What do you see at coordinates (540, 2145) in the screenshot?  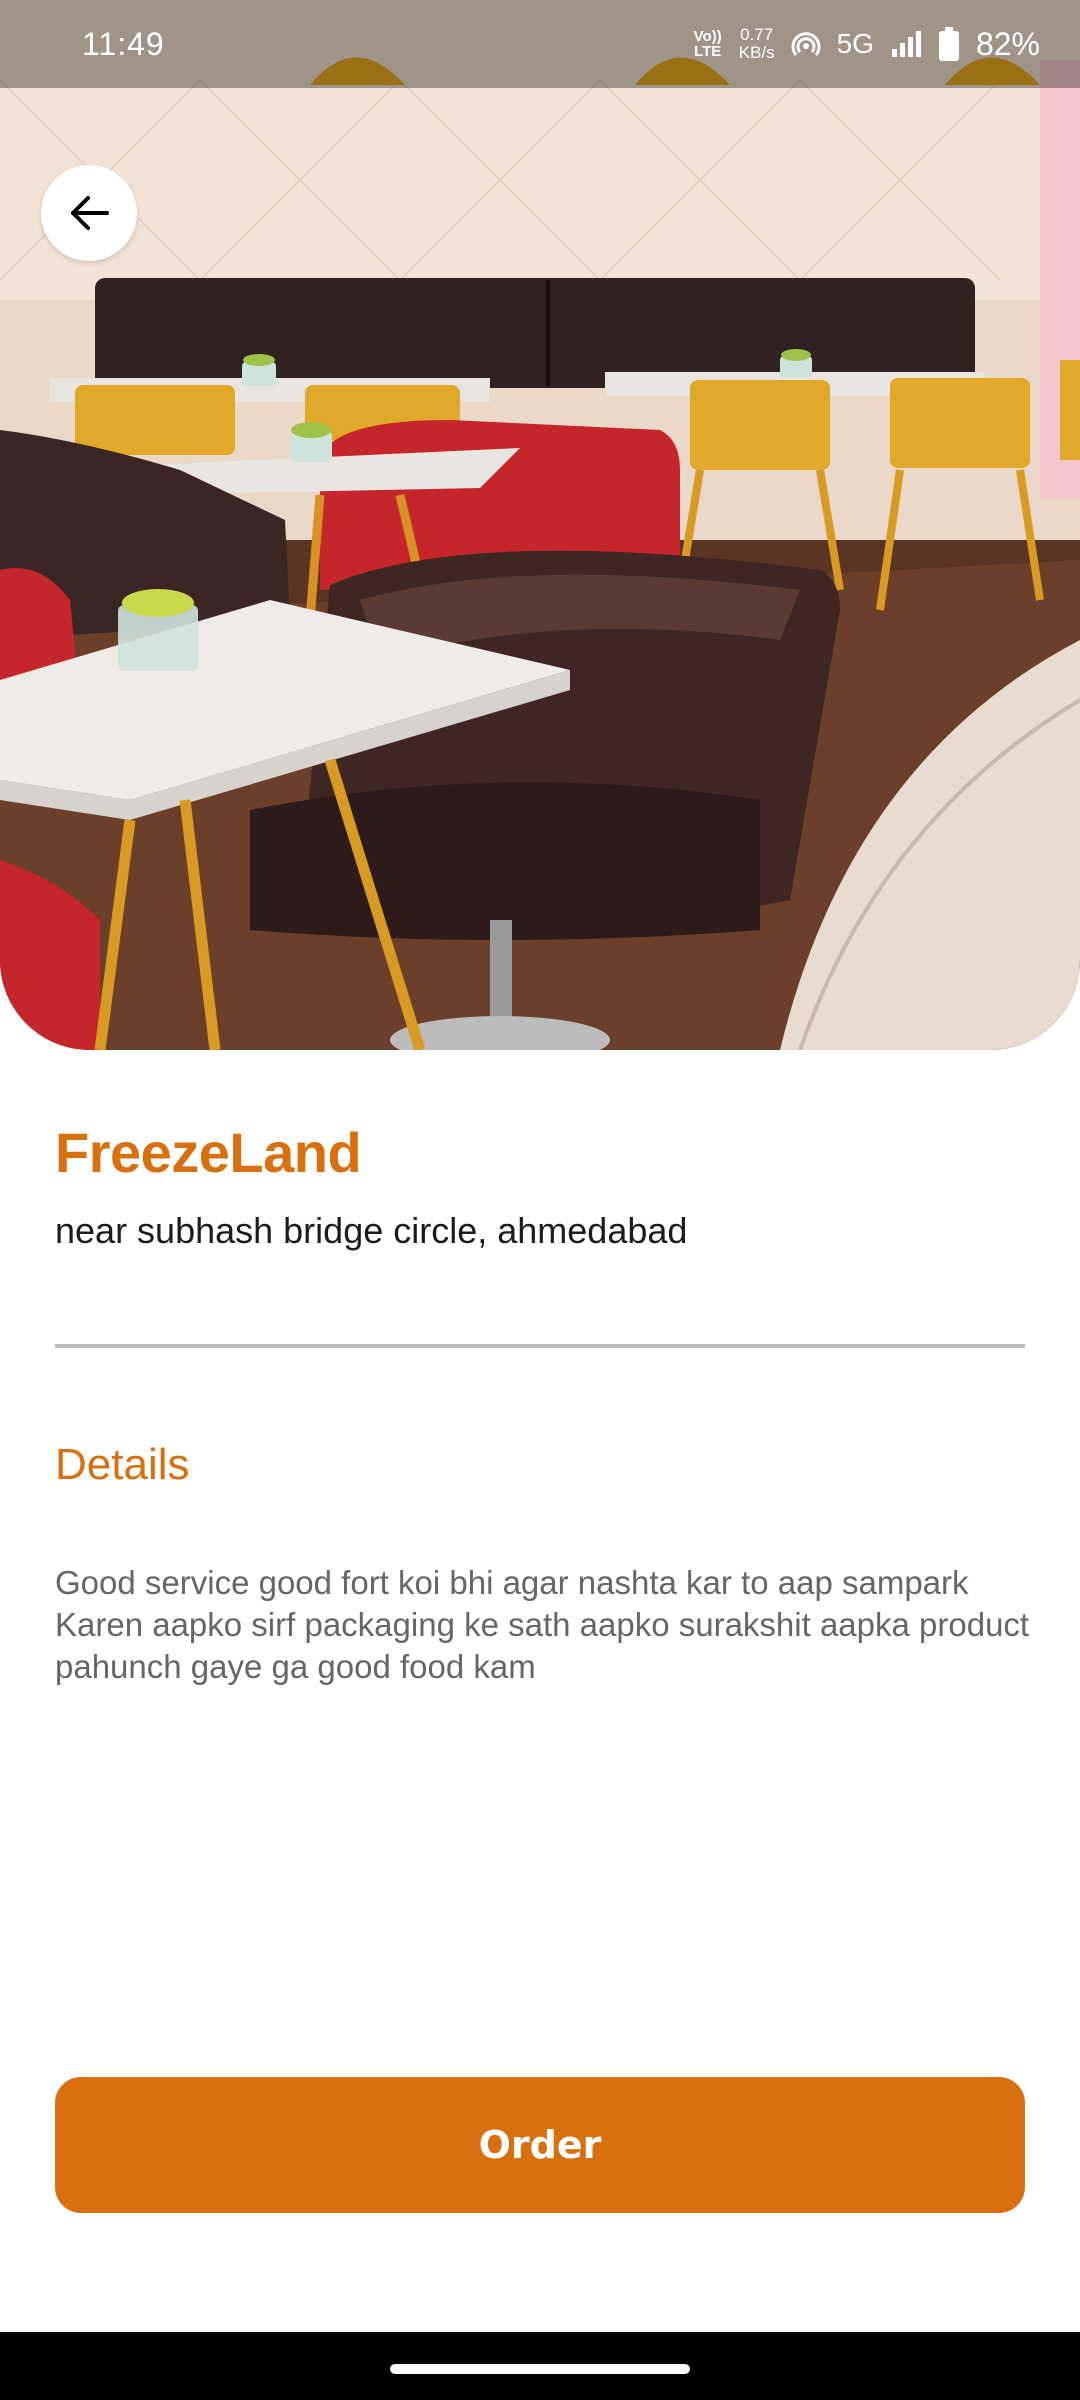 I see `order-button: Order` at bounding box center [540, 2145].